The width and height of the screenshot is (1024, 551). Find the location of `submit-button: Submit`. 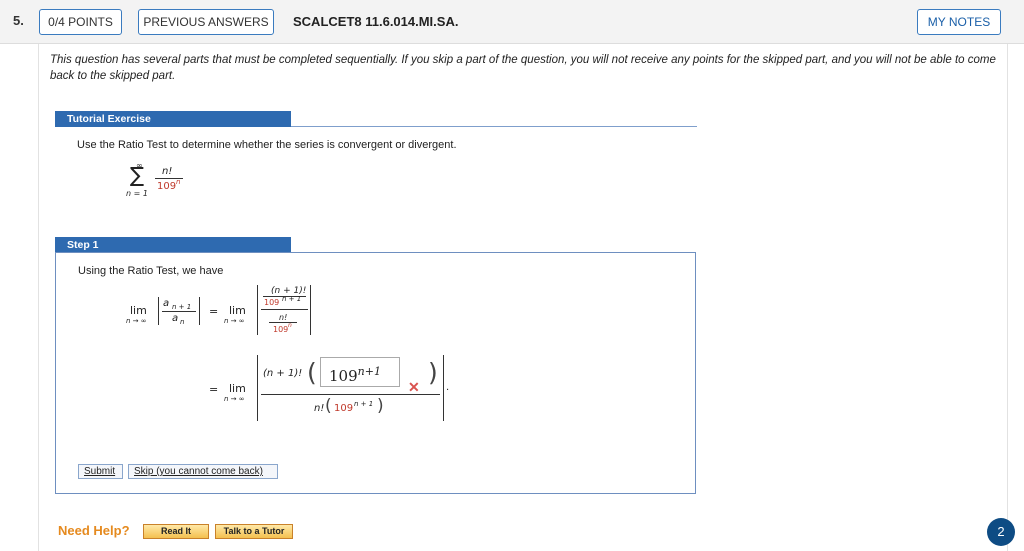

submit-button: Submit is located at coordinates (100, 471).